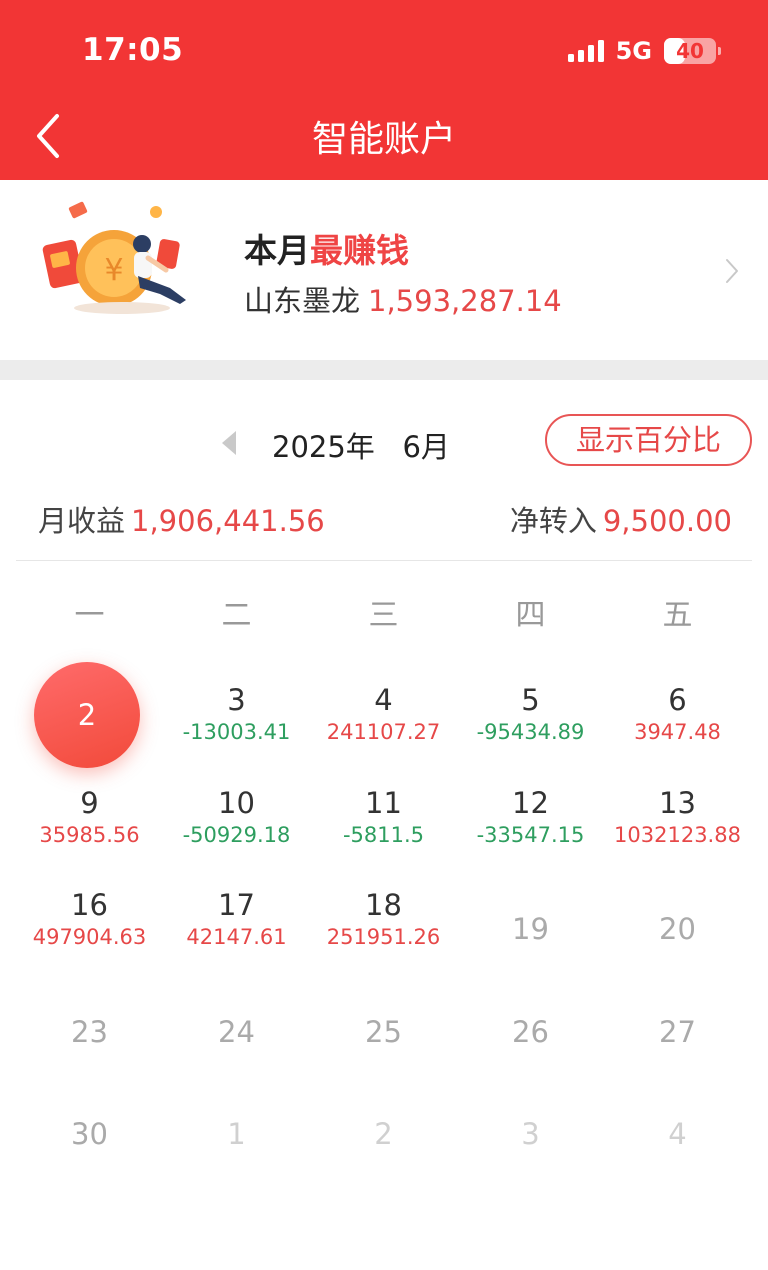 This screenshot has height=1270, width=768. What do you see at coordinates (89, 802) in the screenshot?
I see `day-number: 9` at bounding box center [89, 802].